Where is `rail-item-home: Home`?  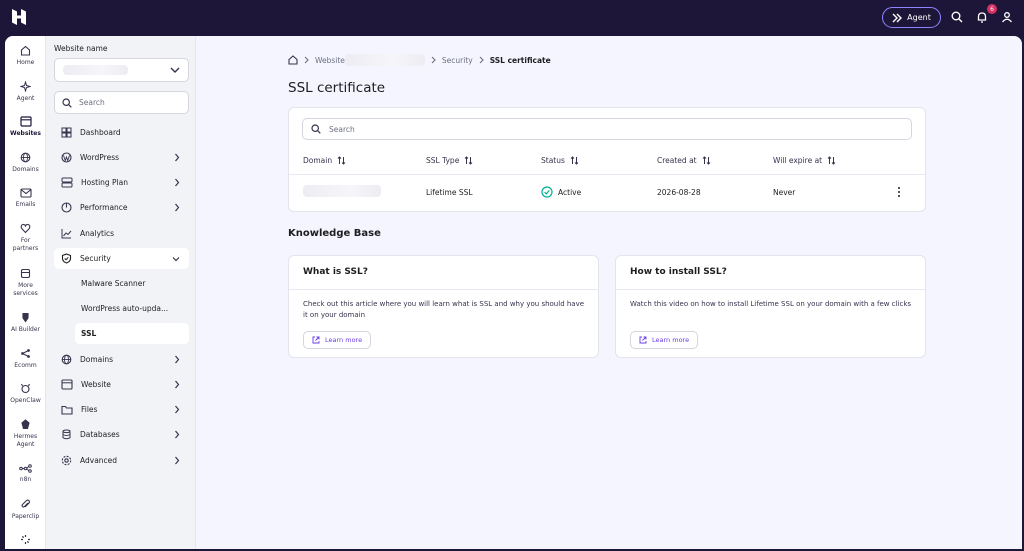 rail-item-home: Home is located at coordinates (25, 56).